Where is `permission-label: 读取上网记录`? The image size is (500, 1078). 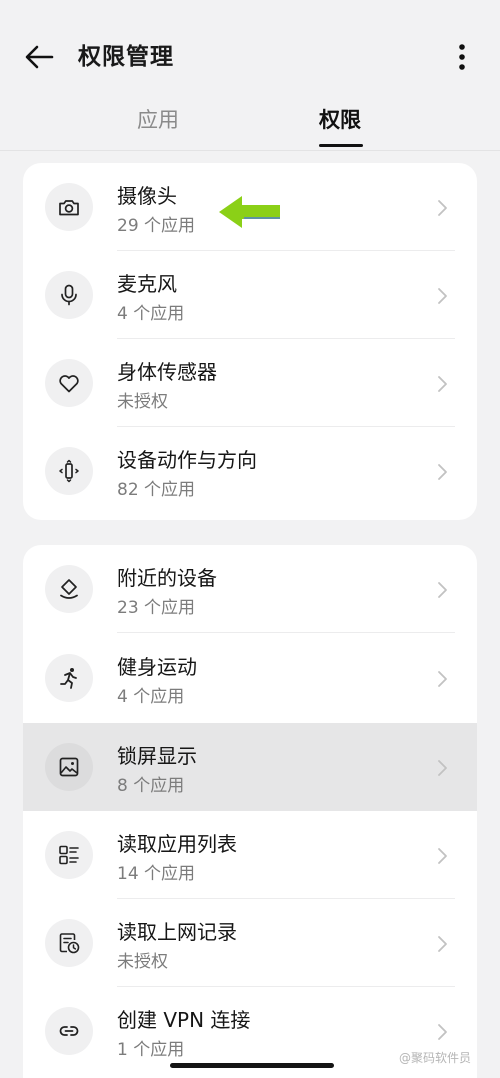
permission-label: 读取上网记录 is located at coordinates (177, 932).